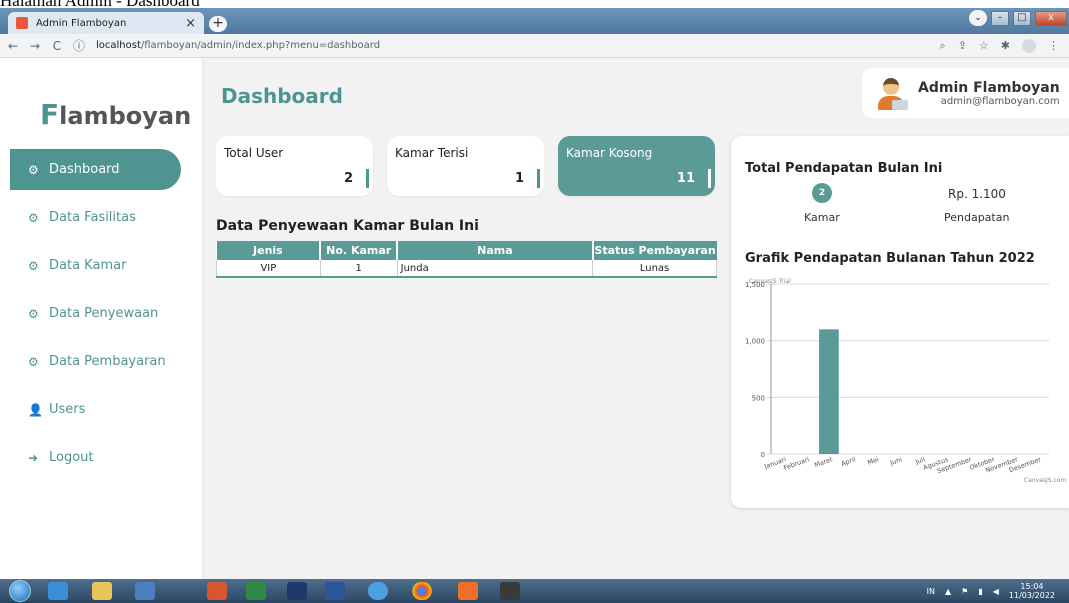  I want to click on page-title: Dashboard, so click(282, 96).